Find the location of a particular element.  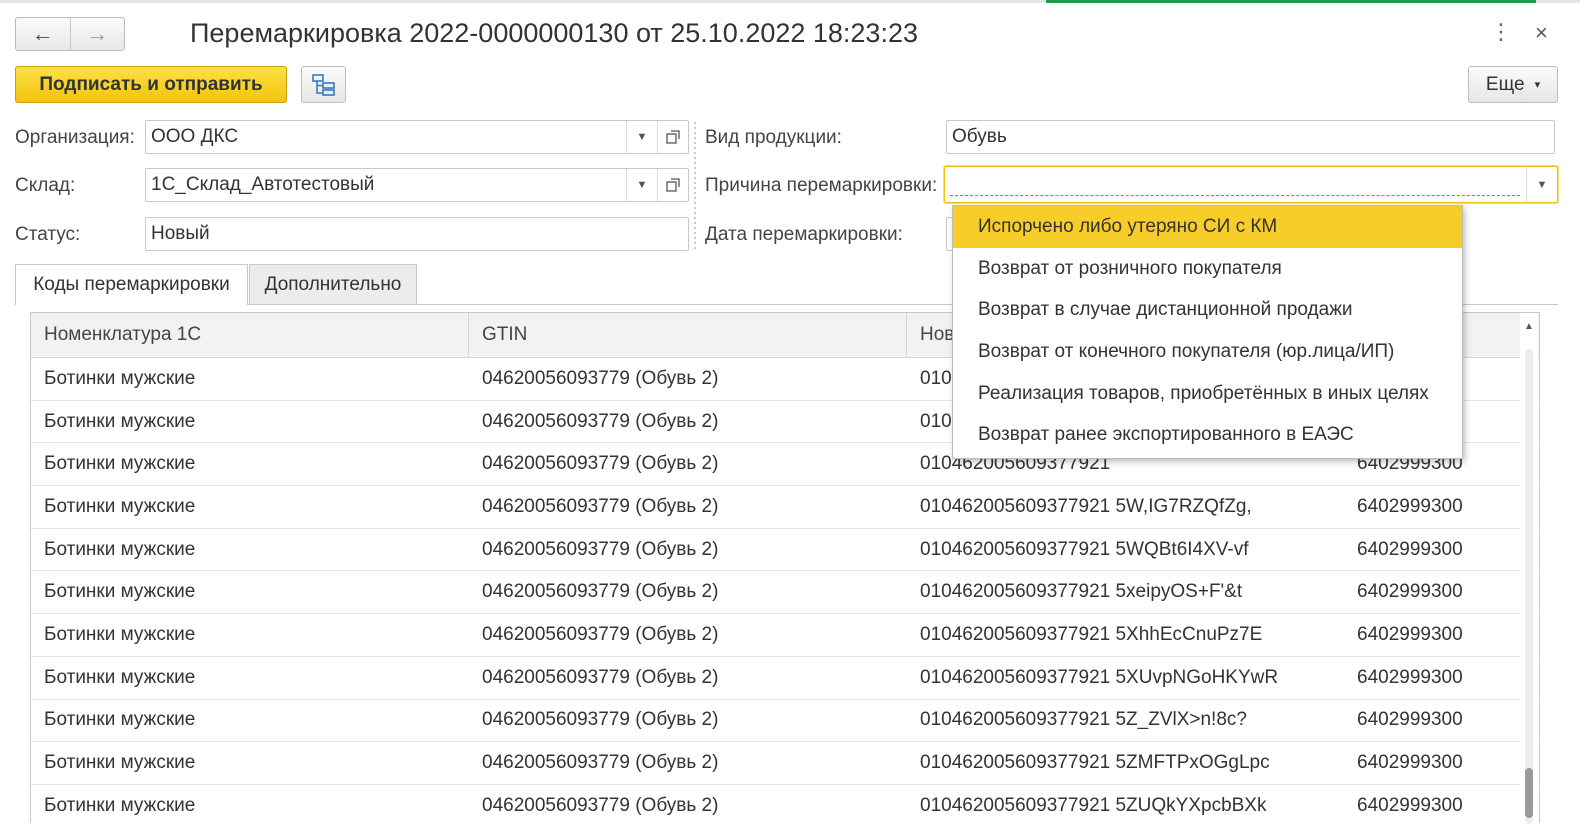

back-button: ← is located at coordinates (43, 34).